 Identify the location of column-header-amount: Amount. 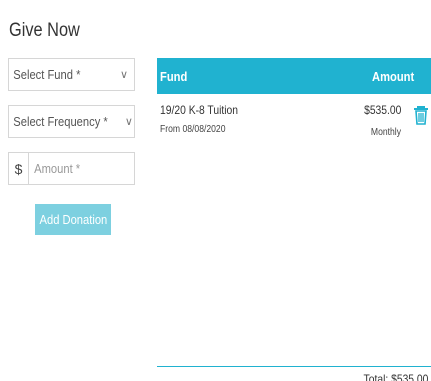
(393, 76).